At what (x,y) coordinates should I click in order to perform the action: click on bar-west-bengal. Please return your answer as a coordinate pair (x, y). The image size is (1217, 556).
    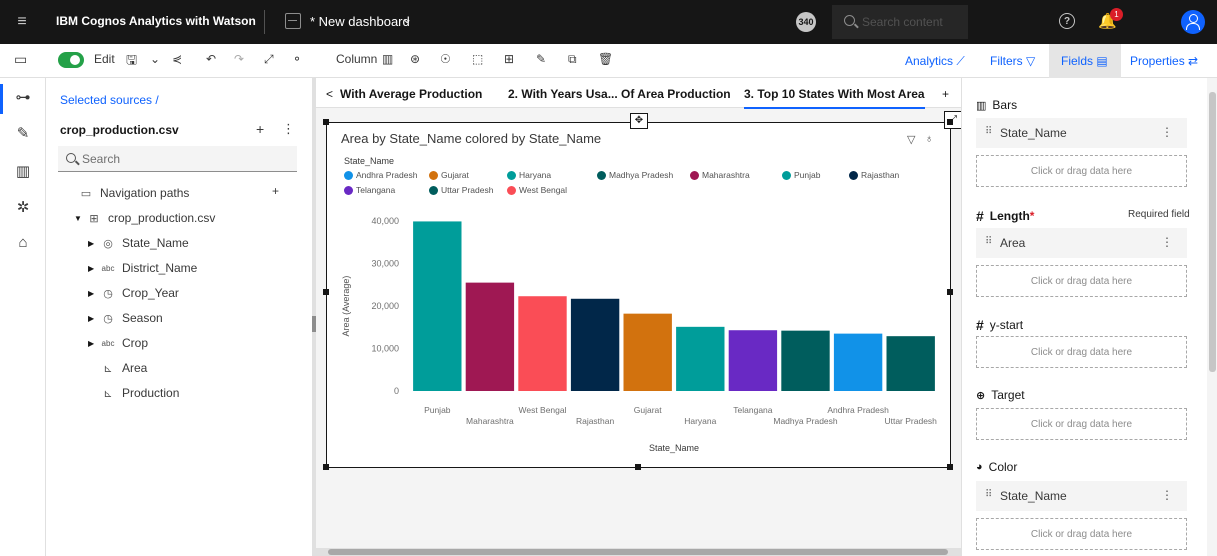
    Looking at the image, I should click on (542, 343).